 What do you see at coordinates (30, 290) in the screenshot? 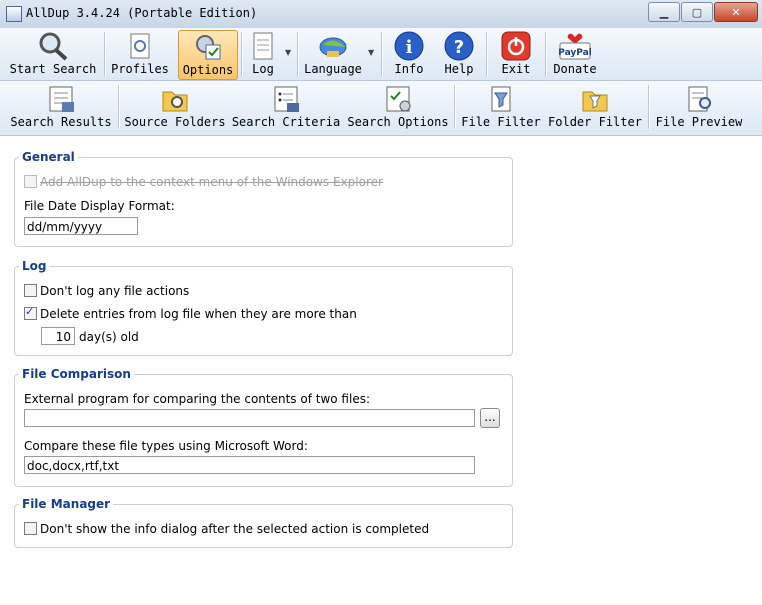
I see `dont-log-checkbox` at bounding box center [30, 290].